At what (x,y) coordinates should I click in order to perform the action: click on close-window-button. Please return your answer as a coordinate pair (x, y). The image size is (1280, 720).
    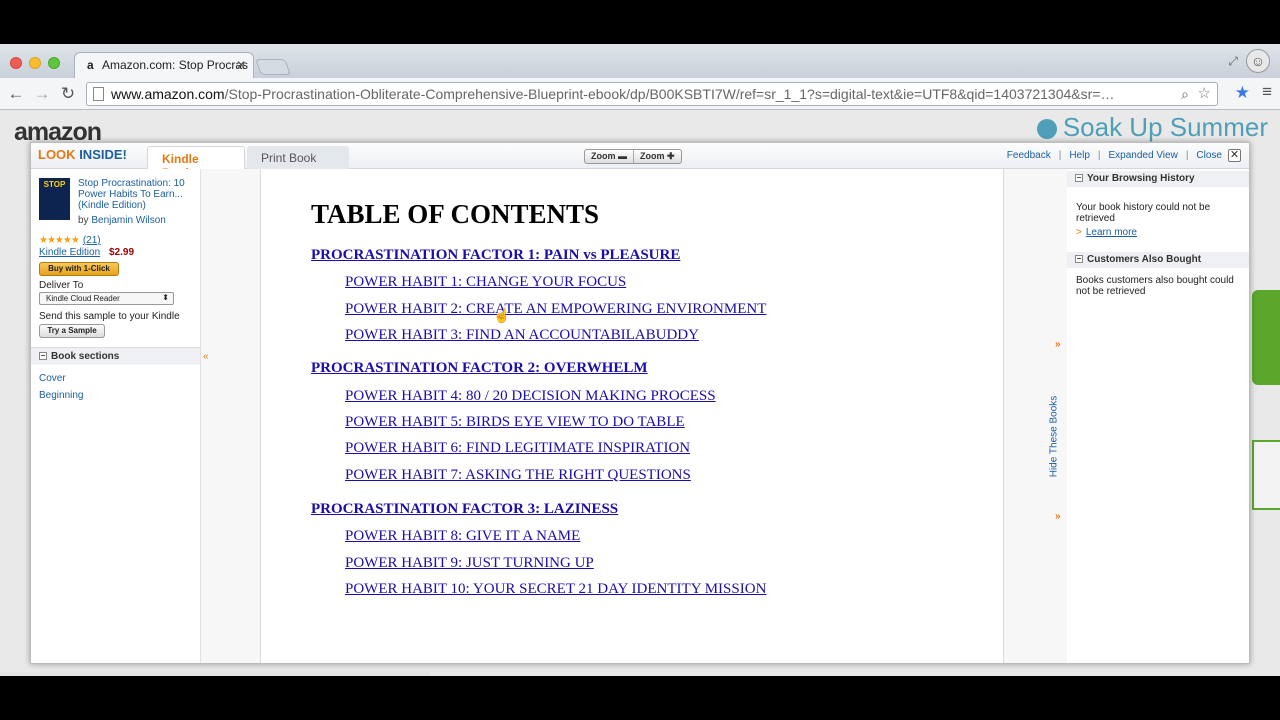
    Looking at the image, I should click on (16, 63).